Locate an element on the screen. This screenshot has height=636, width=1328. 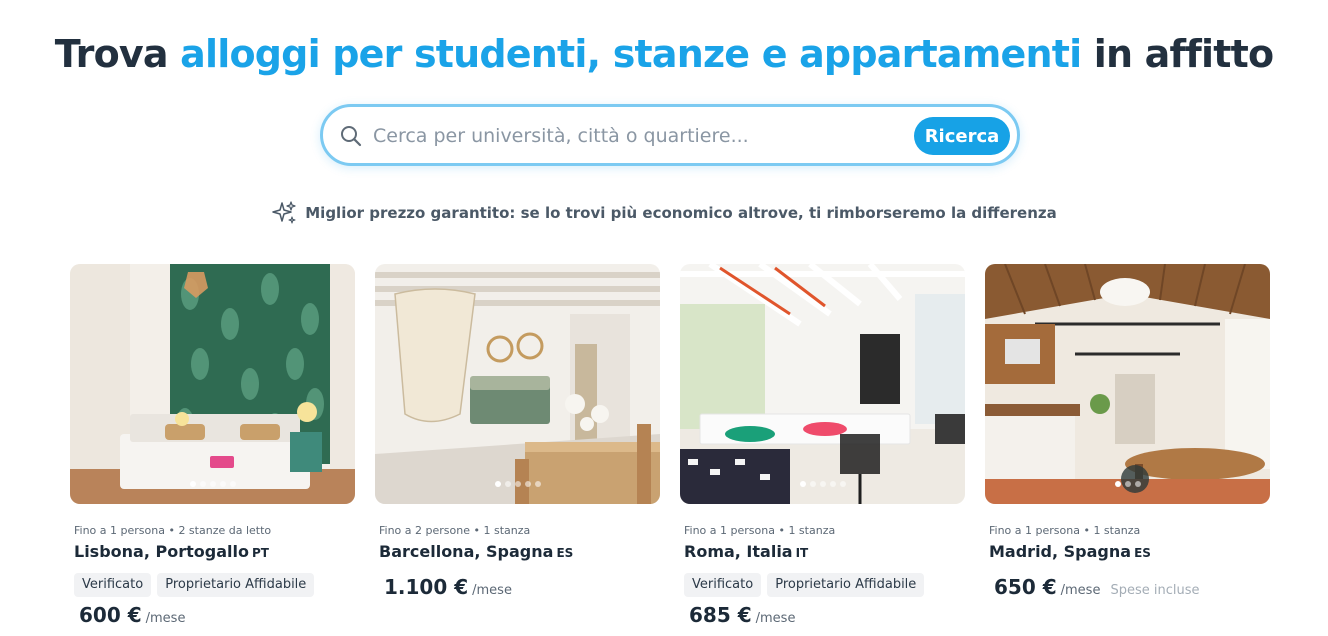
title-end: in affitto is located at coordinates (1177, 54).